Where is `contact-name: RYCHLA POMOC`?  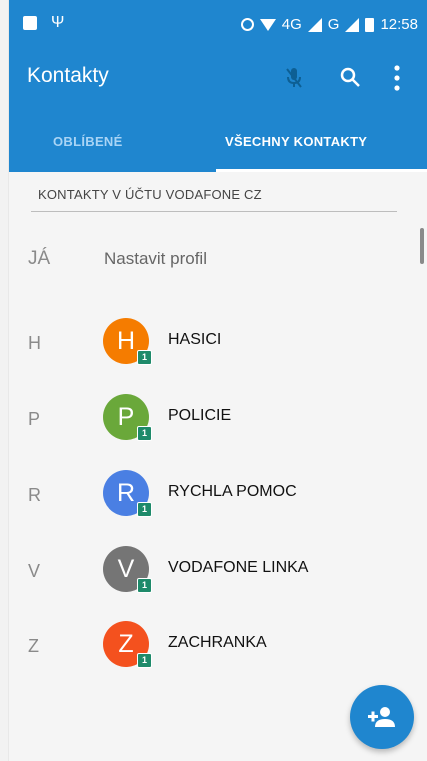
contact-name: RYCHLA POMOC is located at coordinates (232, 491).